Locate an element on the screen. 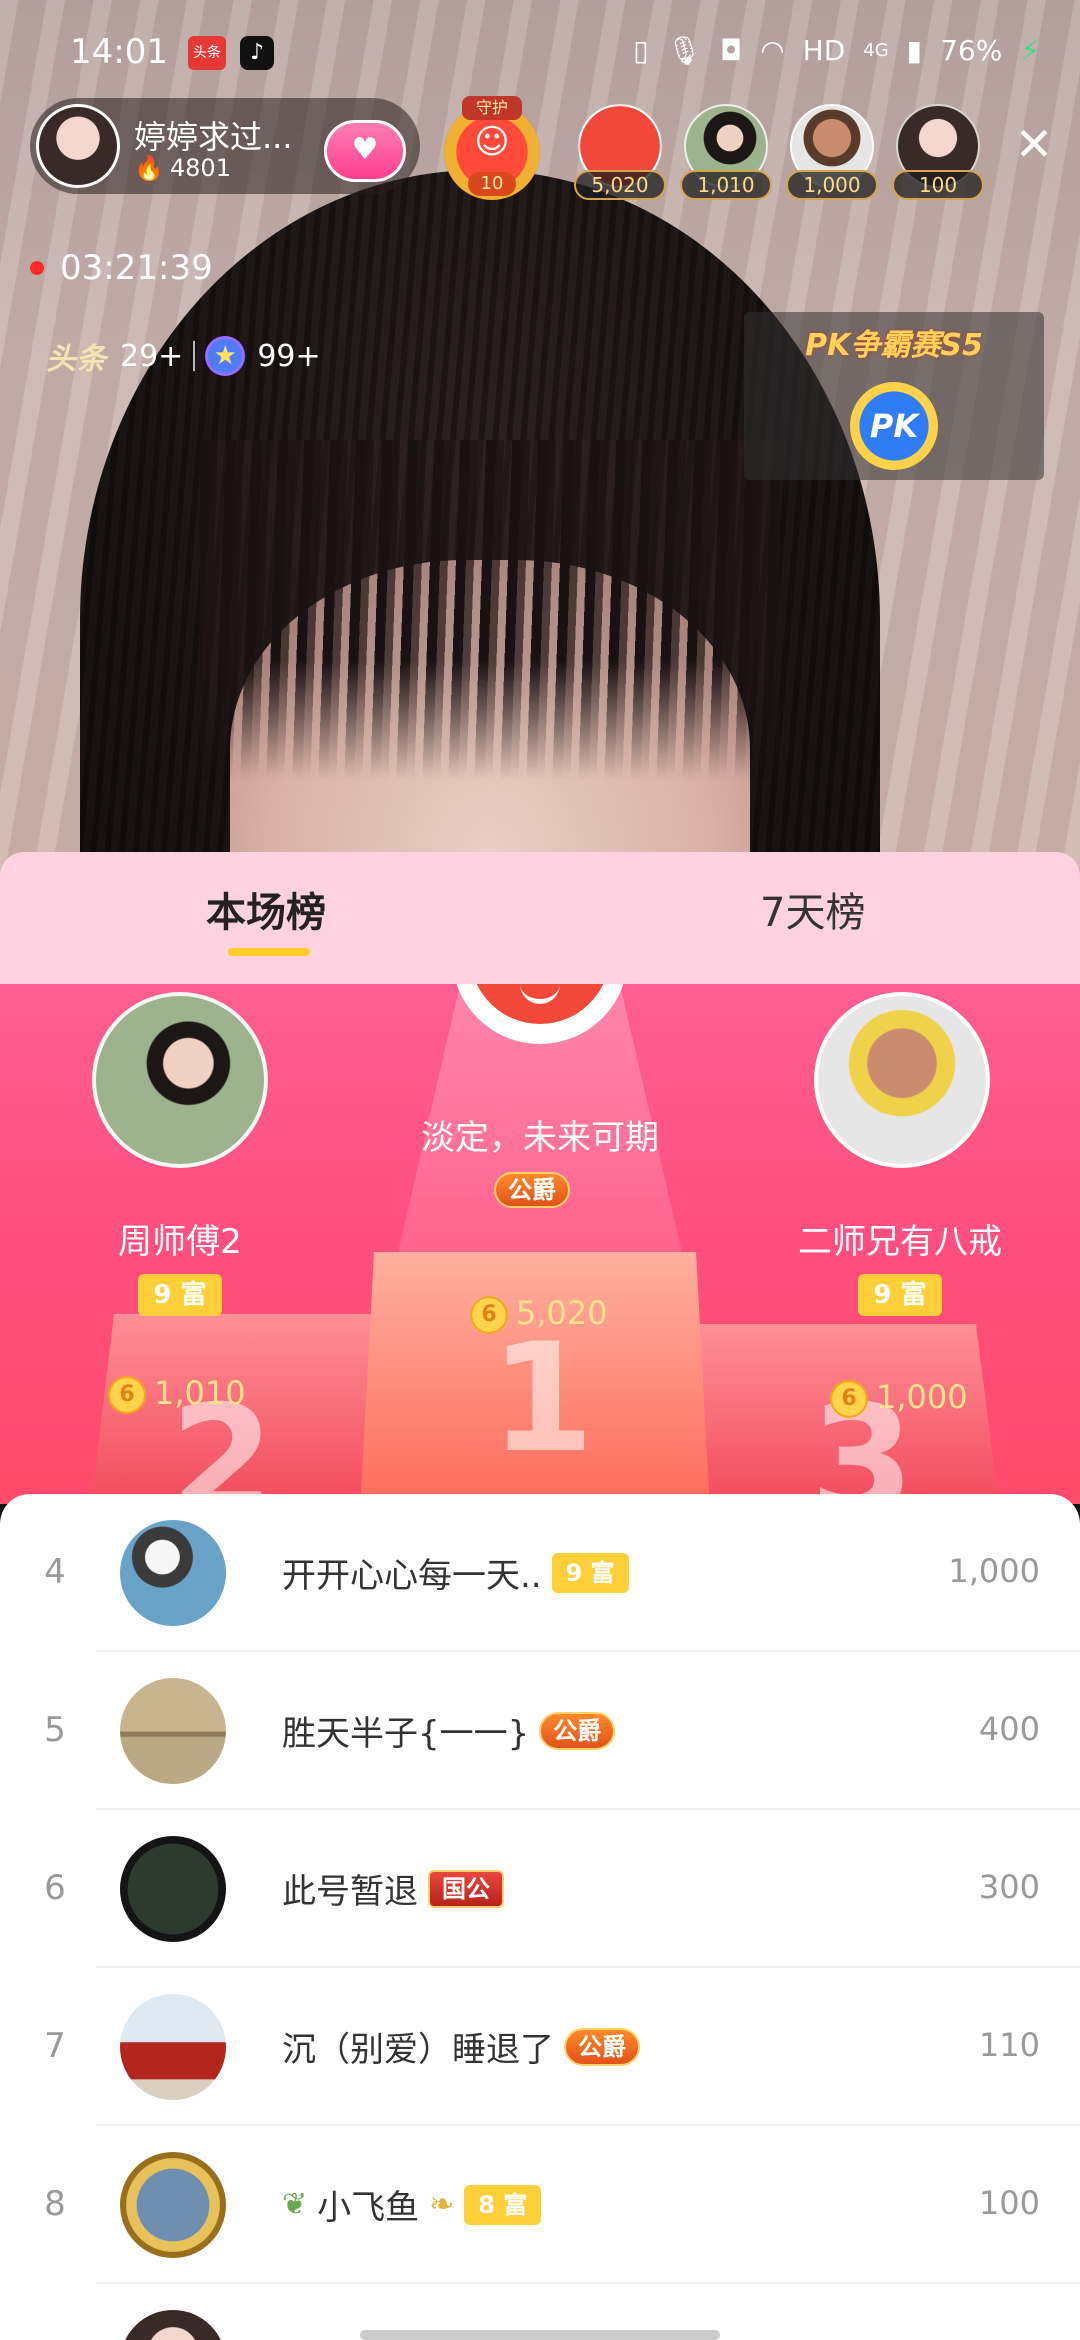 The height and width of the screenshot is (2340, 1080). pk-title: PK争霸赛S5 is located at coordinates (894, 345).